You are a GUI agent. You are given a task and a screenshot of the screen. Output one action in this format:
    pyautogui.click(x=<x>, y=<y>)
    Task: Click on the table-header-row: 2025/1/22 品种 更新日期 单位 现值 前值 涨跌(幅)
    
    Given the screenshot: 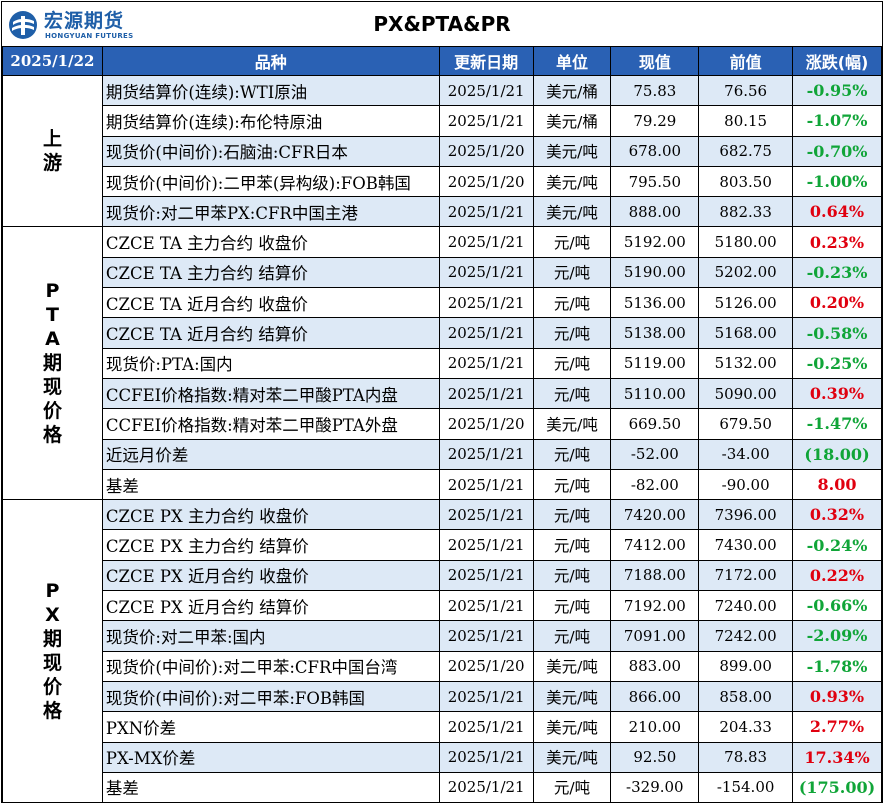 What is the action you would take?
    pyautogui.click(x=442, y=61)
    